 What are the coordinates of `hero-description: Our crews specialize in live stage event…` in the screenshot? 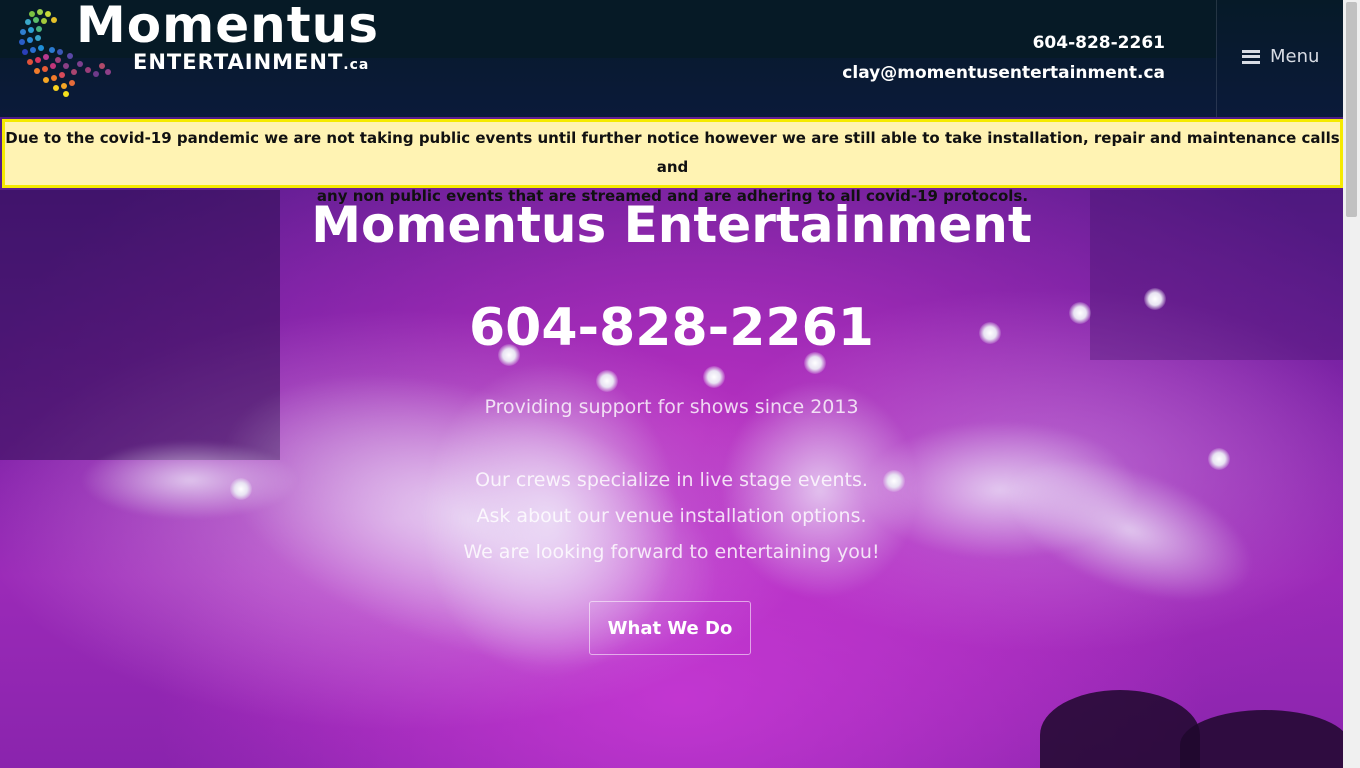 It's located at (671, 516).